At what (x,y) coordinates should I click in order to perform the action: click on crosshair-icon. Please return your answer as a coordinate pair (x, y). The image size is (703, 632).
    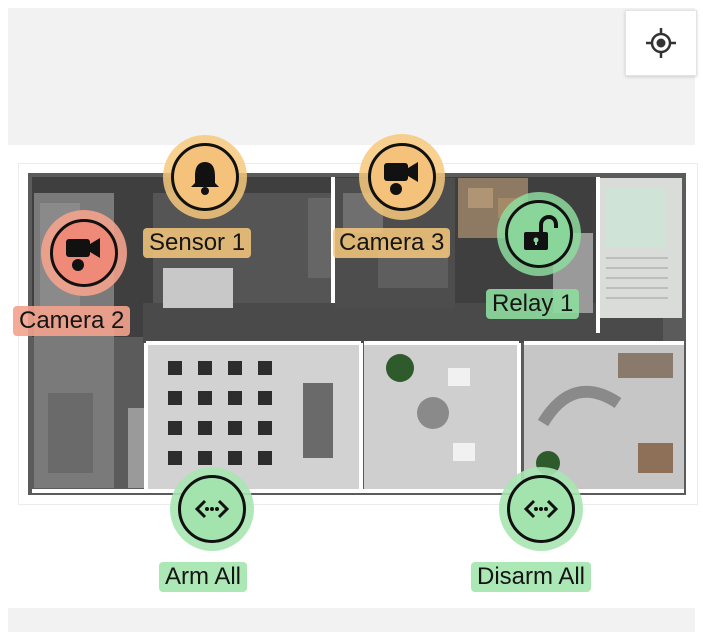
    Looking at the image, I should click on (661, 43).